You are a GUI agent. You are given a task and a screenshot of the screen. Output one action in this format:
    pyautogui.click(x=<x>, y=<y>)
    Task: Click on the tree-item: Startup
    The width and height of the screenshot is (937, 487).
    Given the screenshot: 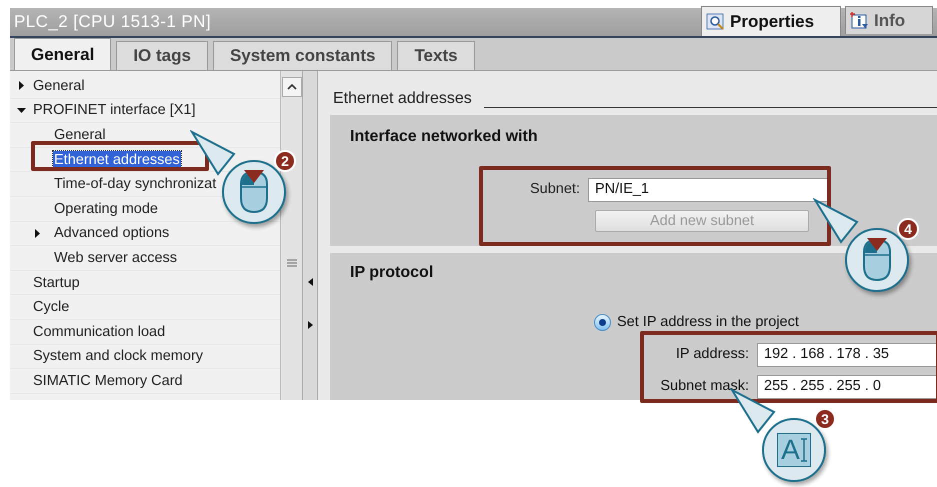 What is the action you would take?
    pyautogui.click(x=56, y=283)
    